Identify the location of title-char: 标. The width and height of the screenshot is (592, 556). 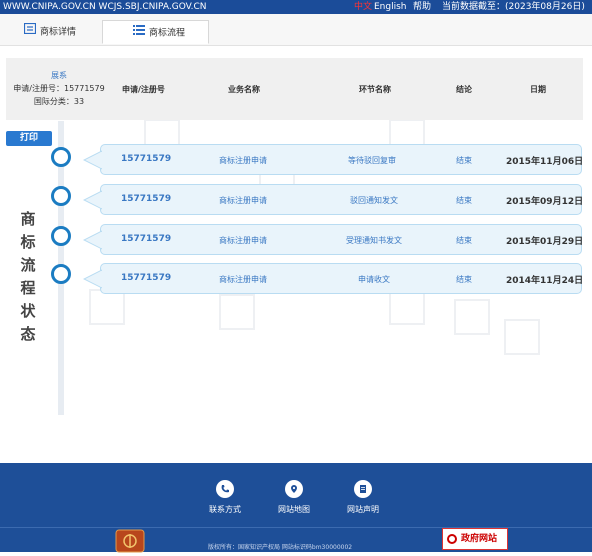
(28, 242).